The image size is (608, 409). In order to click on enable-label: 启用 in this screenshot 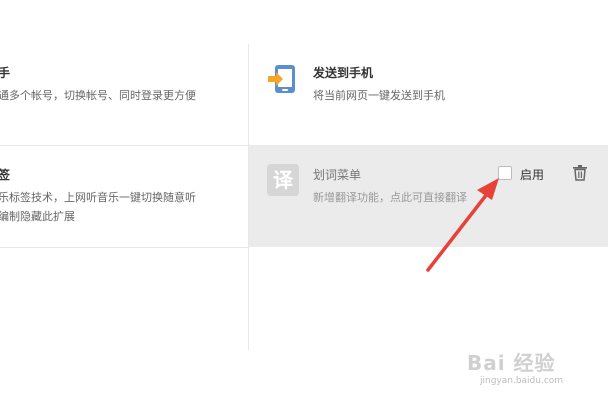, I will do `click(532, 174)`.